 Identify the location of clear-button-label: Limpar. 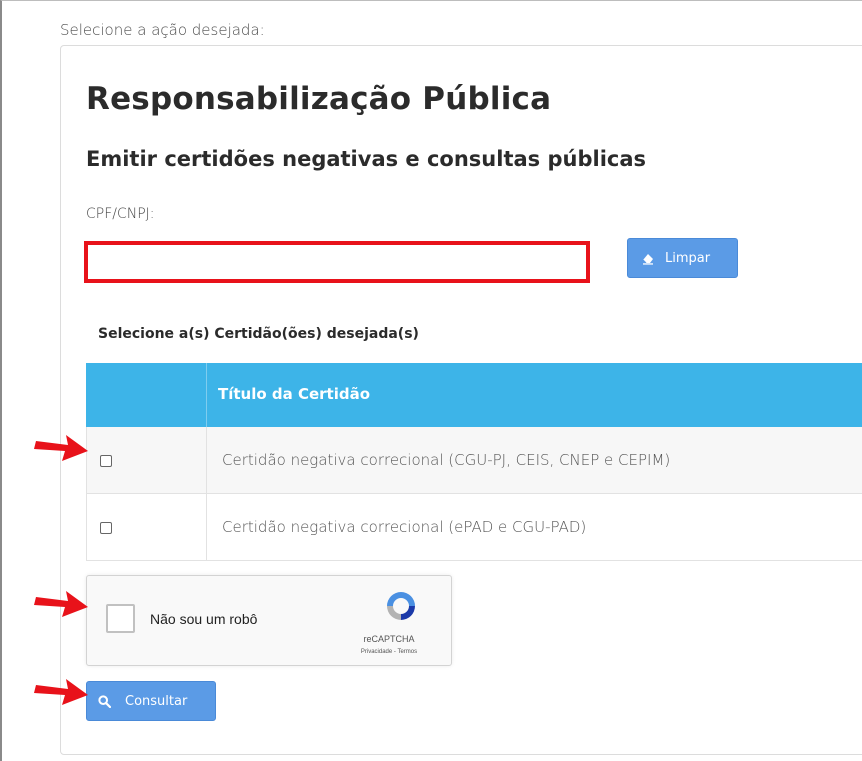
(688, 258).